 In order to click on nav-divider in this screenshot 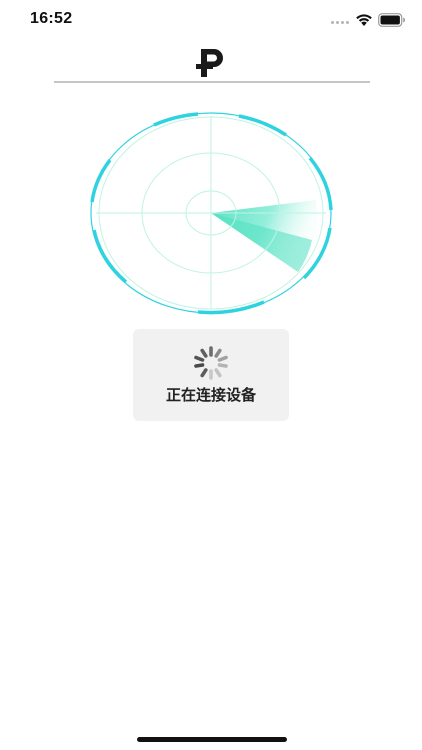, I will do `click(212, 82)`.